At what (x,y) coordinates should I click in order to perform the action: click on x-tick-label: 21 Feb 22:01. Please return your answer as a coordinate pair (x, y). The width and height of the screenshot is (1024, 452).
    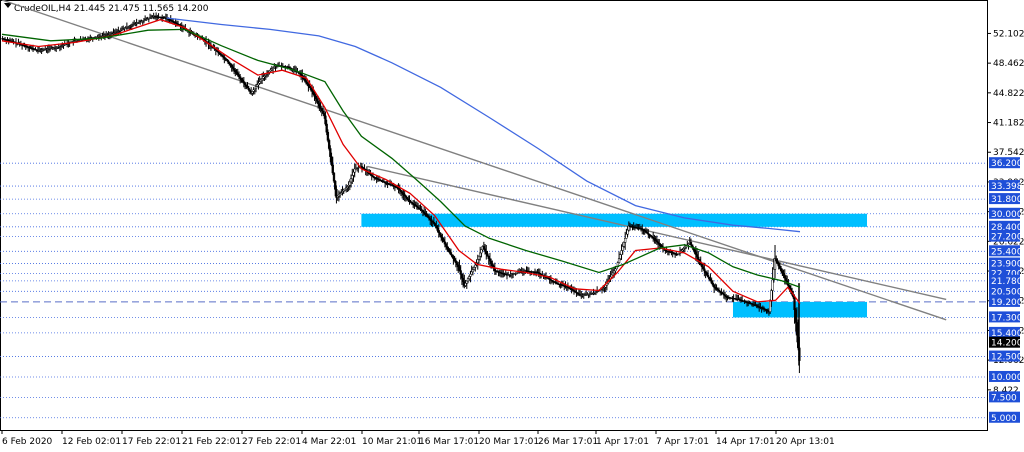
    Looking at the image, I should click on (211, 442).